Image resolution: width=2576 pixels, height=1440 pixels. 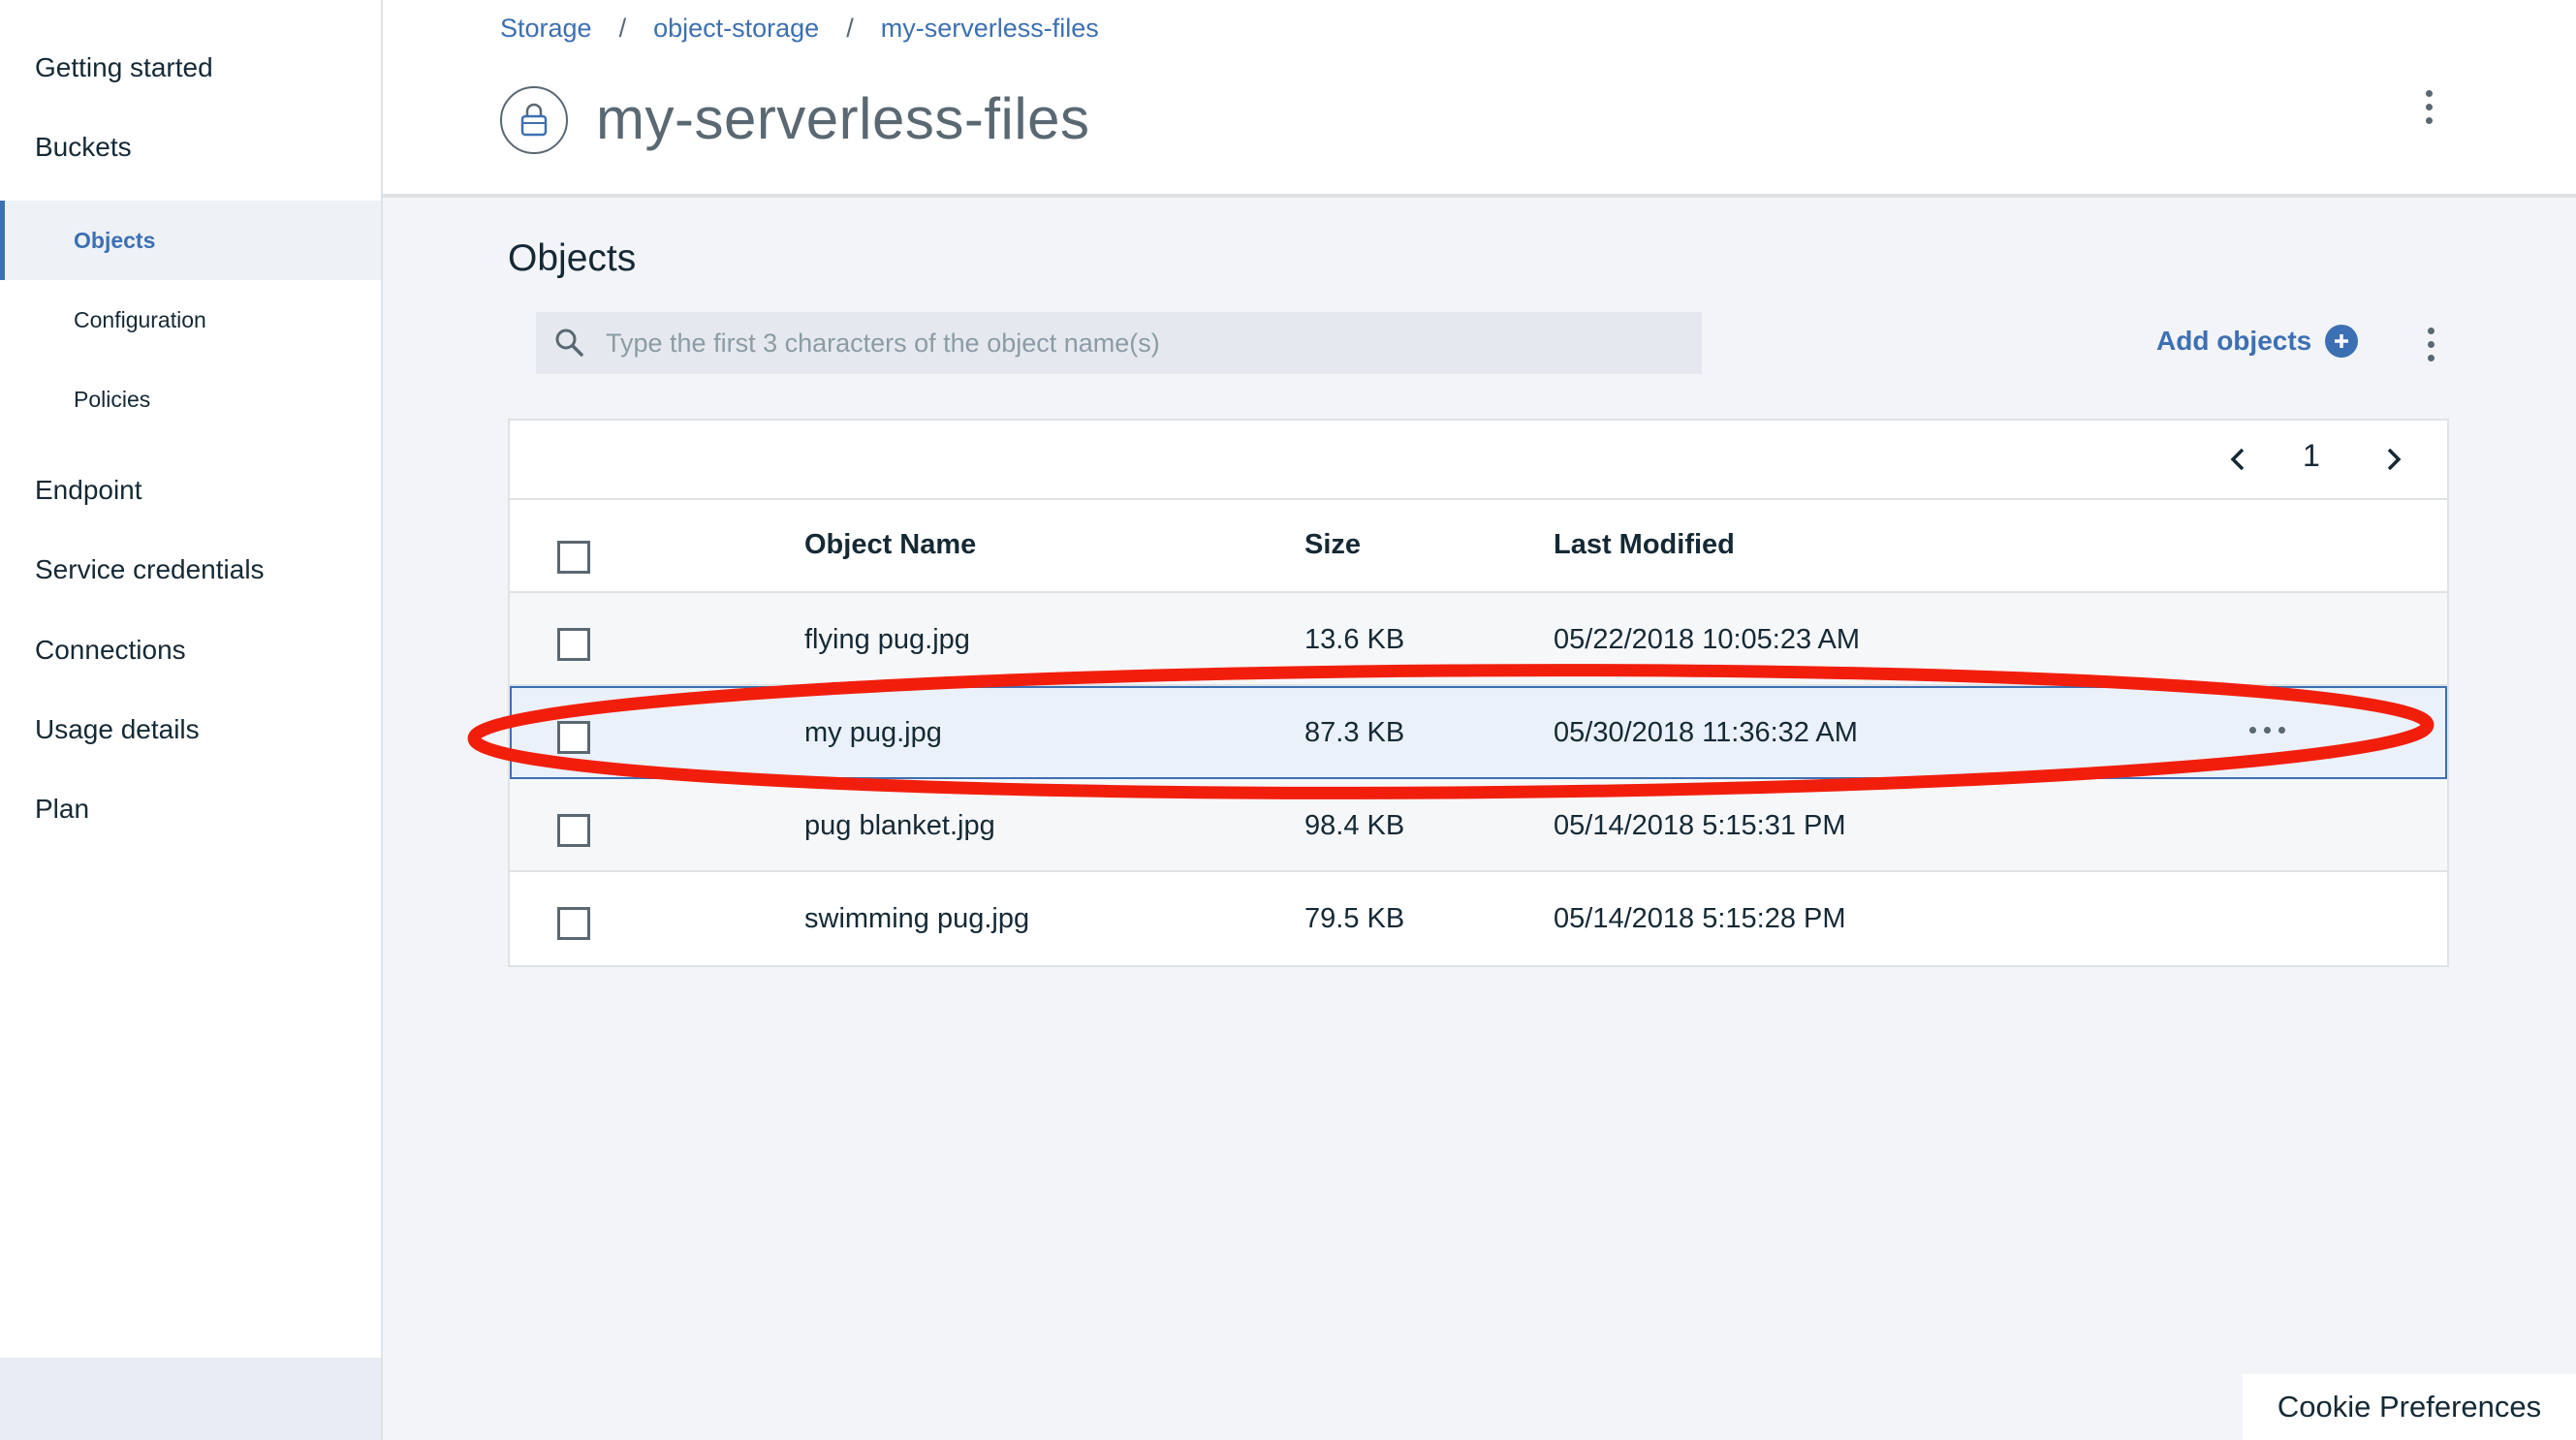 I want to click on search-bar, so click(x=1119, y=343).